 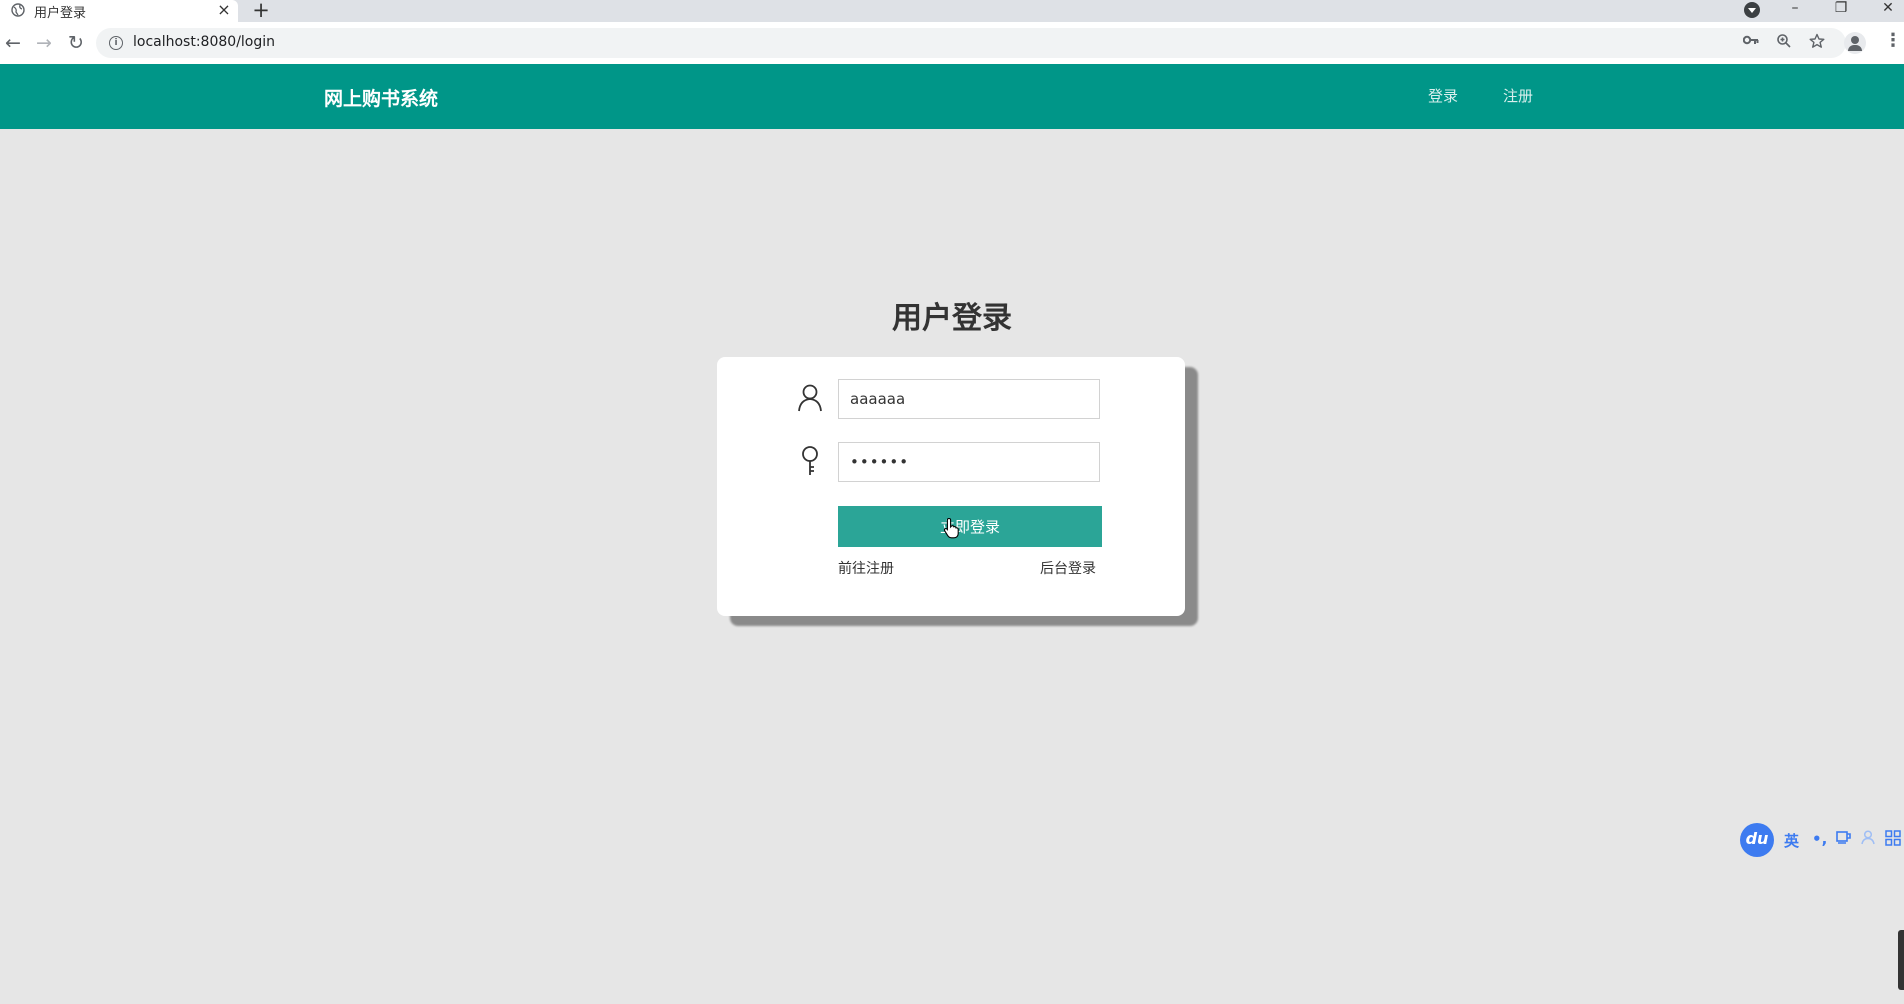 What do you see at coordinates (76, 43) in the screenshot?
I see `reload-icon: ↻` at bounding box center [76, 43].